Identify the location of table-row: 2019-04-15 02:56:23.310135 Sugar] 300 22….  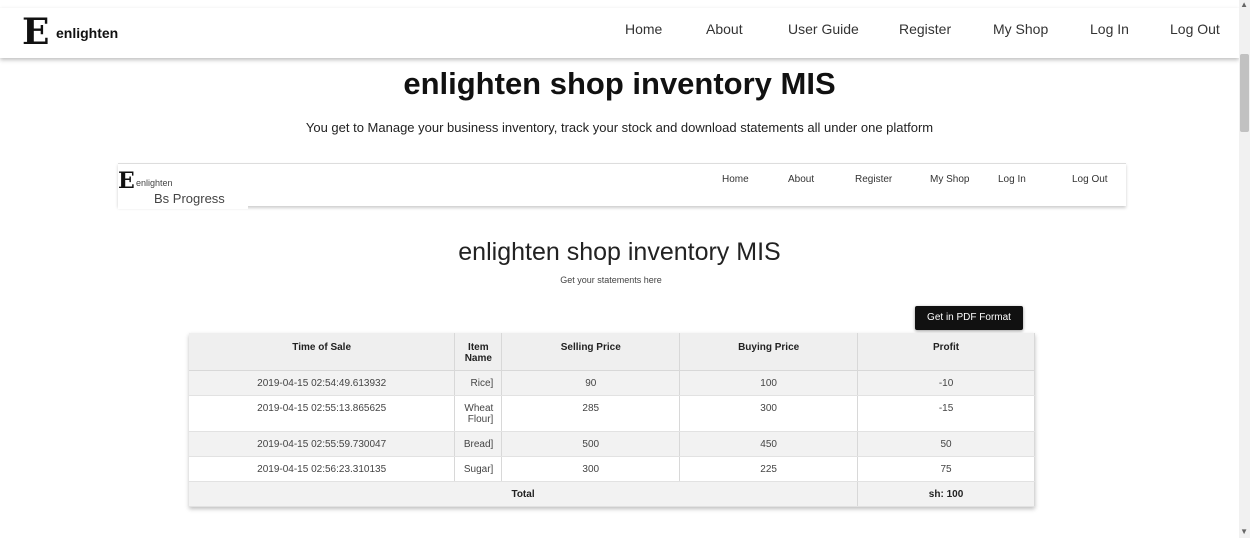
(612, 469).